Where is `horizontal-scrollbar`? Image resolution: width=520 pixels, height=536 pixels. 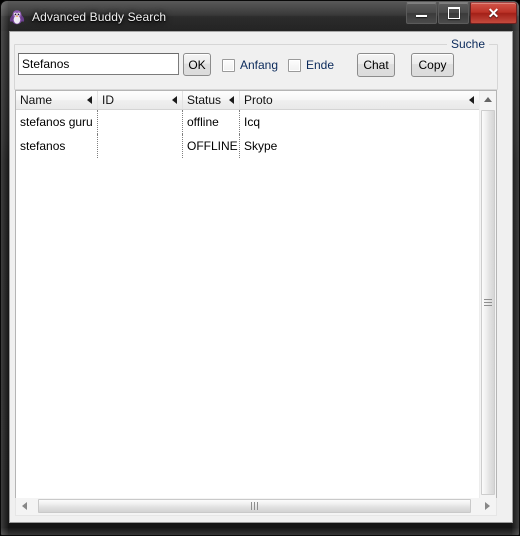
horizontal-scrollbar is located at coordinates (256, 507).